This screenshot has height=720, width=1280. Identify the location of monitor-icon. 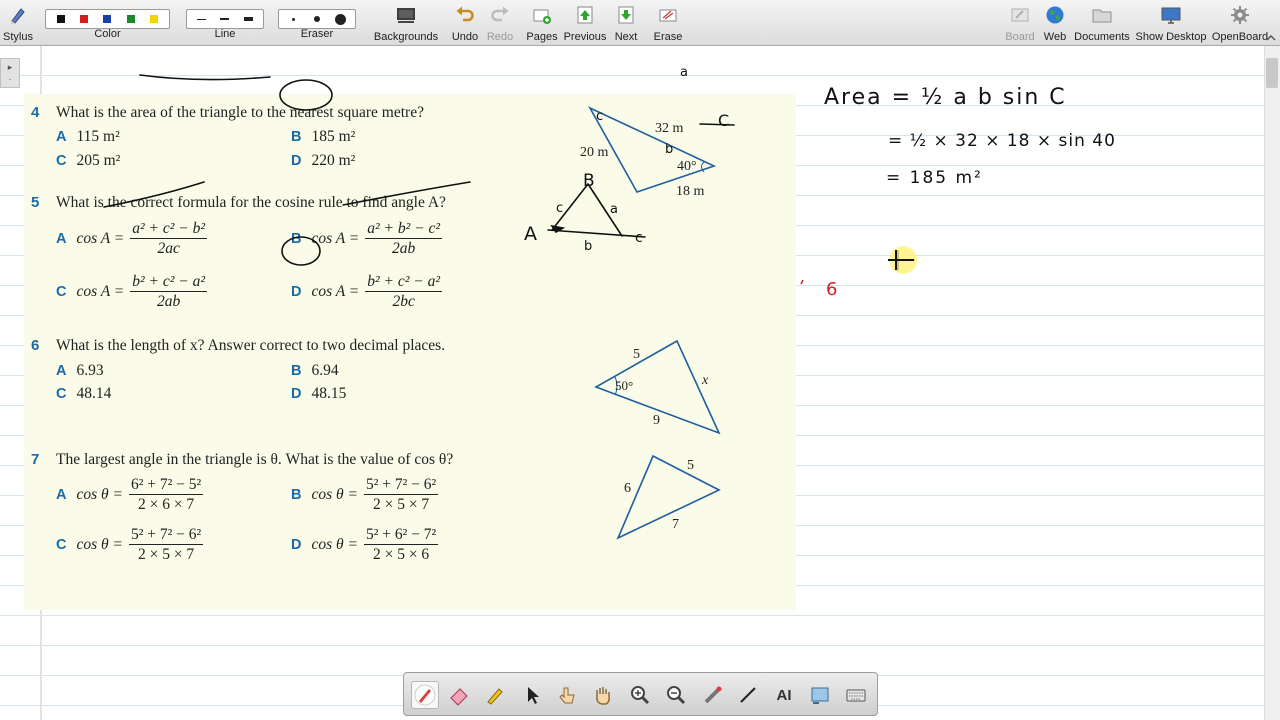
(1171, 15).